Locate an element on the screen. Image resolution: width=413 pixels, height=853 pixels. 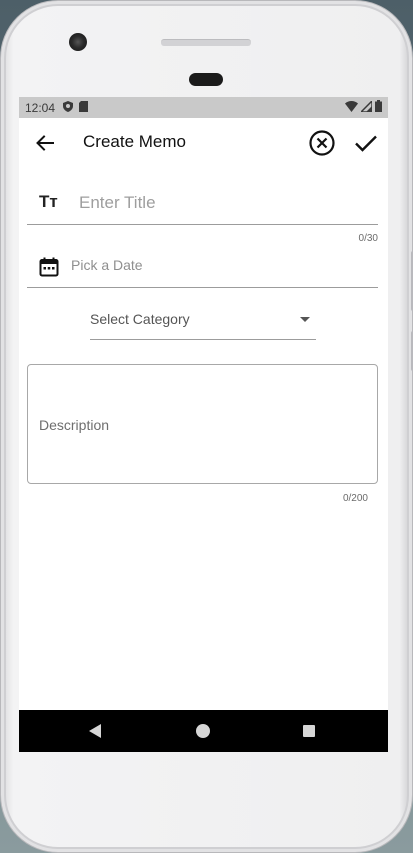
dropdown-arrow-icon is located at coordinates (305, 319).